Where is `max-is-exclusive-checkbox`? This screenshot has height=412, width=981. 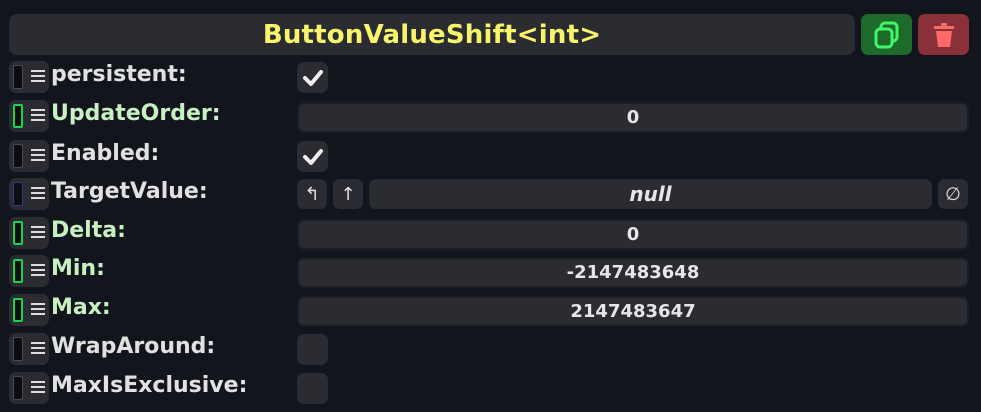
max-is-exclusive-checkbox is located at coordinates (312, 388).